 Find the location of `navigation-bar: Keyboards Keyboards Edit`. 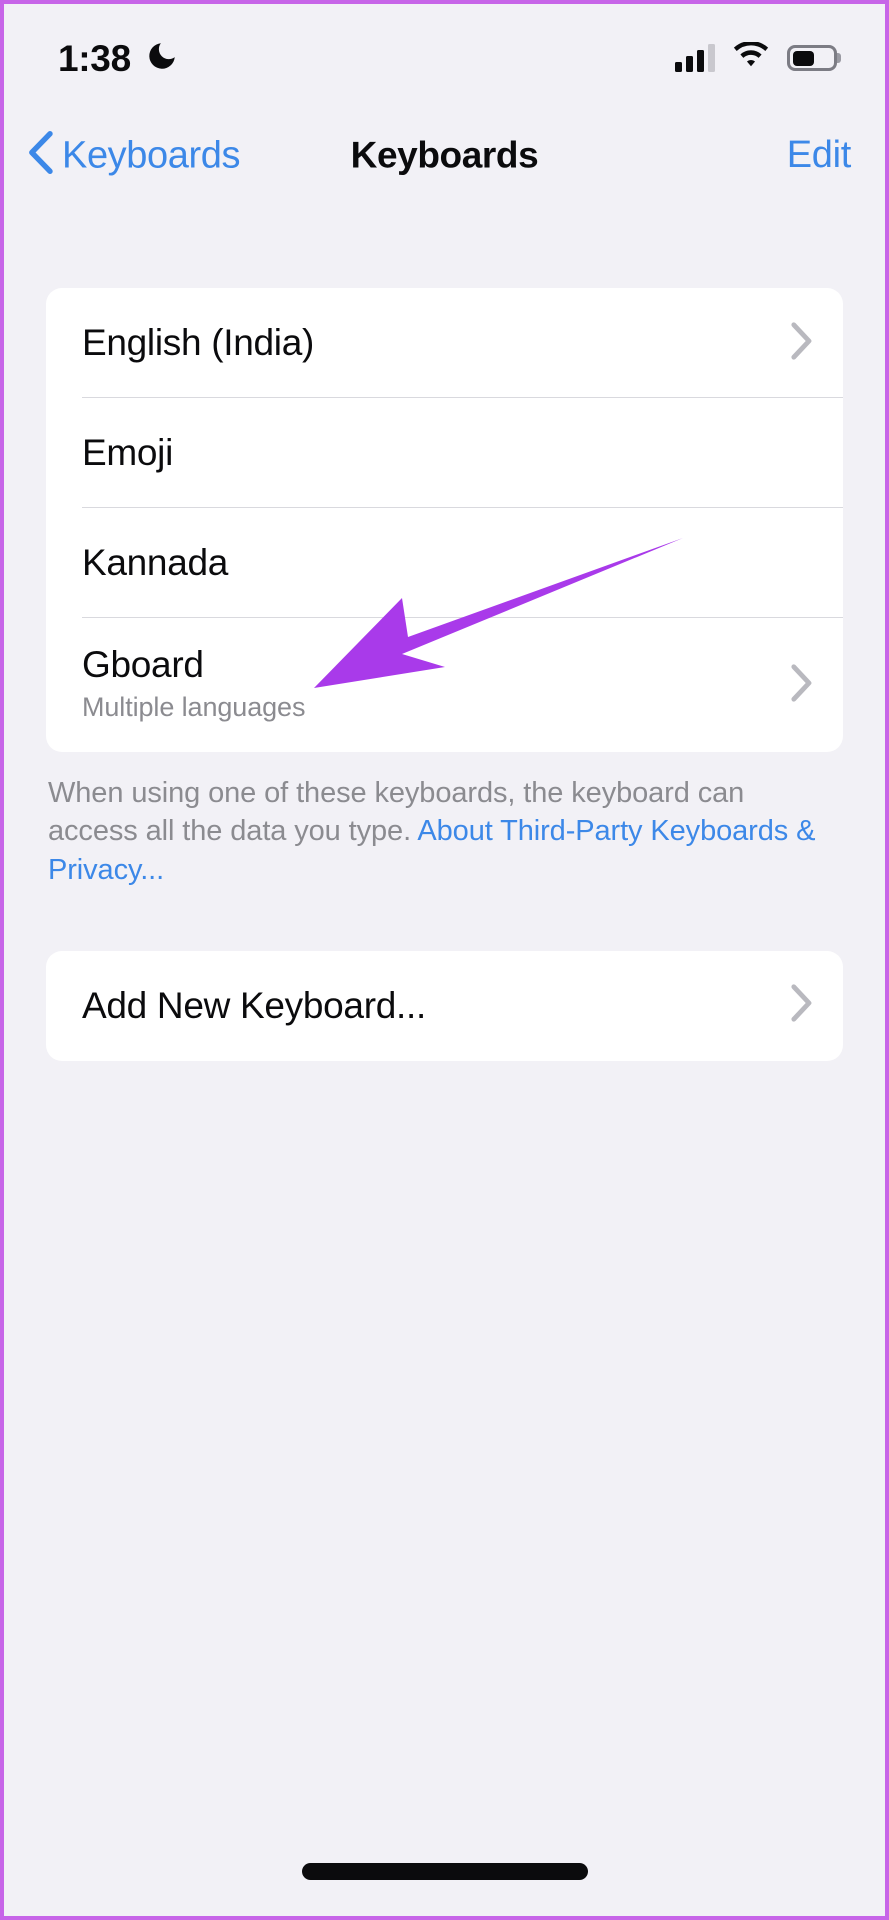

navigation-bar: Keyboards Keyboards Edit is located at coordinates (444, 155).